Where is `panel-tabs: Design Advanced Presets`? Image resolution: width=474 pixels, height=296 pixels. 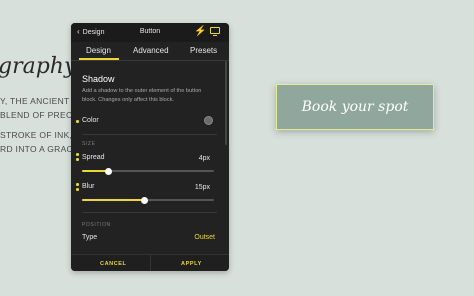
panel-tabs: Design Advanced Presets is located at coordinates (150, 51).